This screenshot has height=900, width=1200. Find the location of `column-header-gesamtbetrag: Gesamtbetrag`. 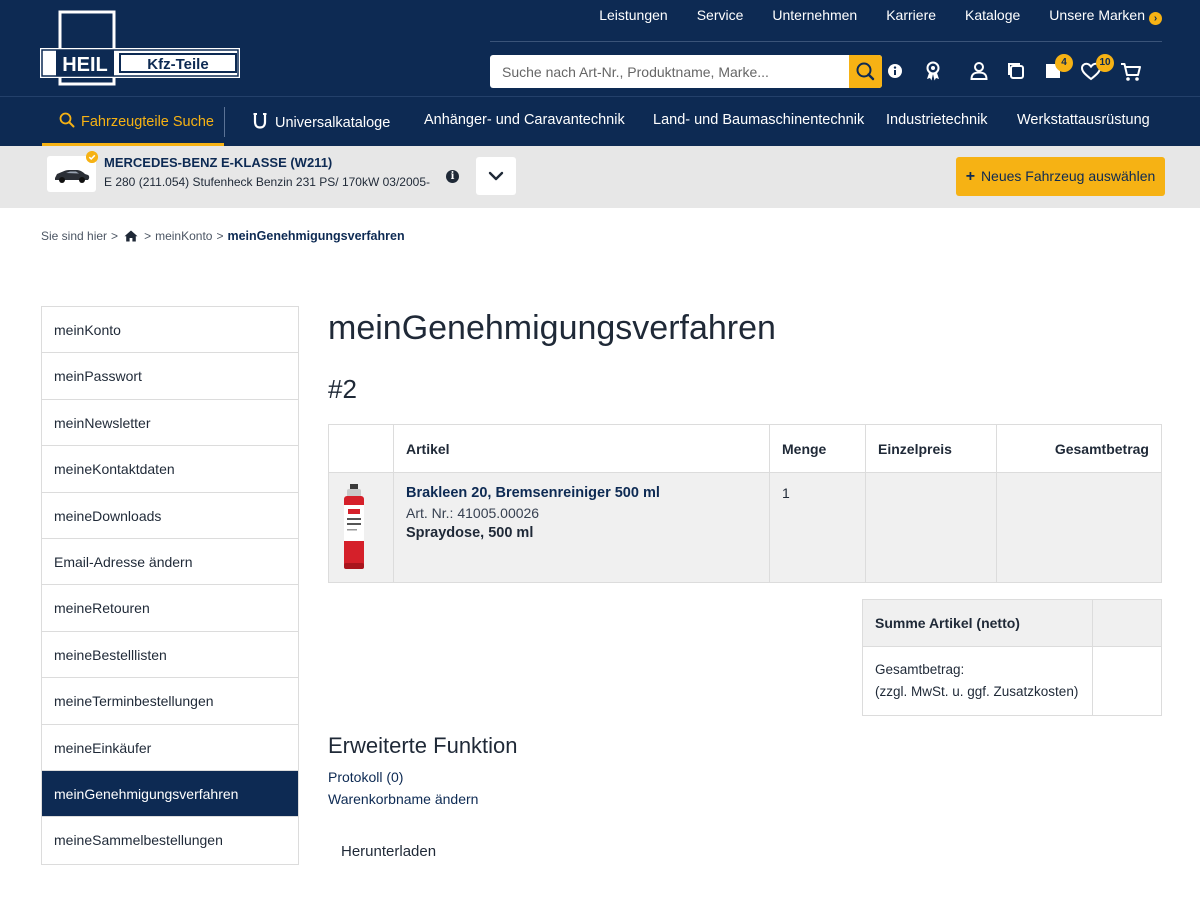

column-header-gesamtbetrag: Gesamtbetrag is located at coordinates (1079, 448).